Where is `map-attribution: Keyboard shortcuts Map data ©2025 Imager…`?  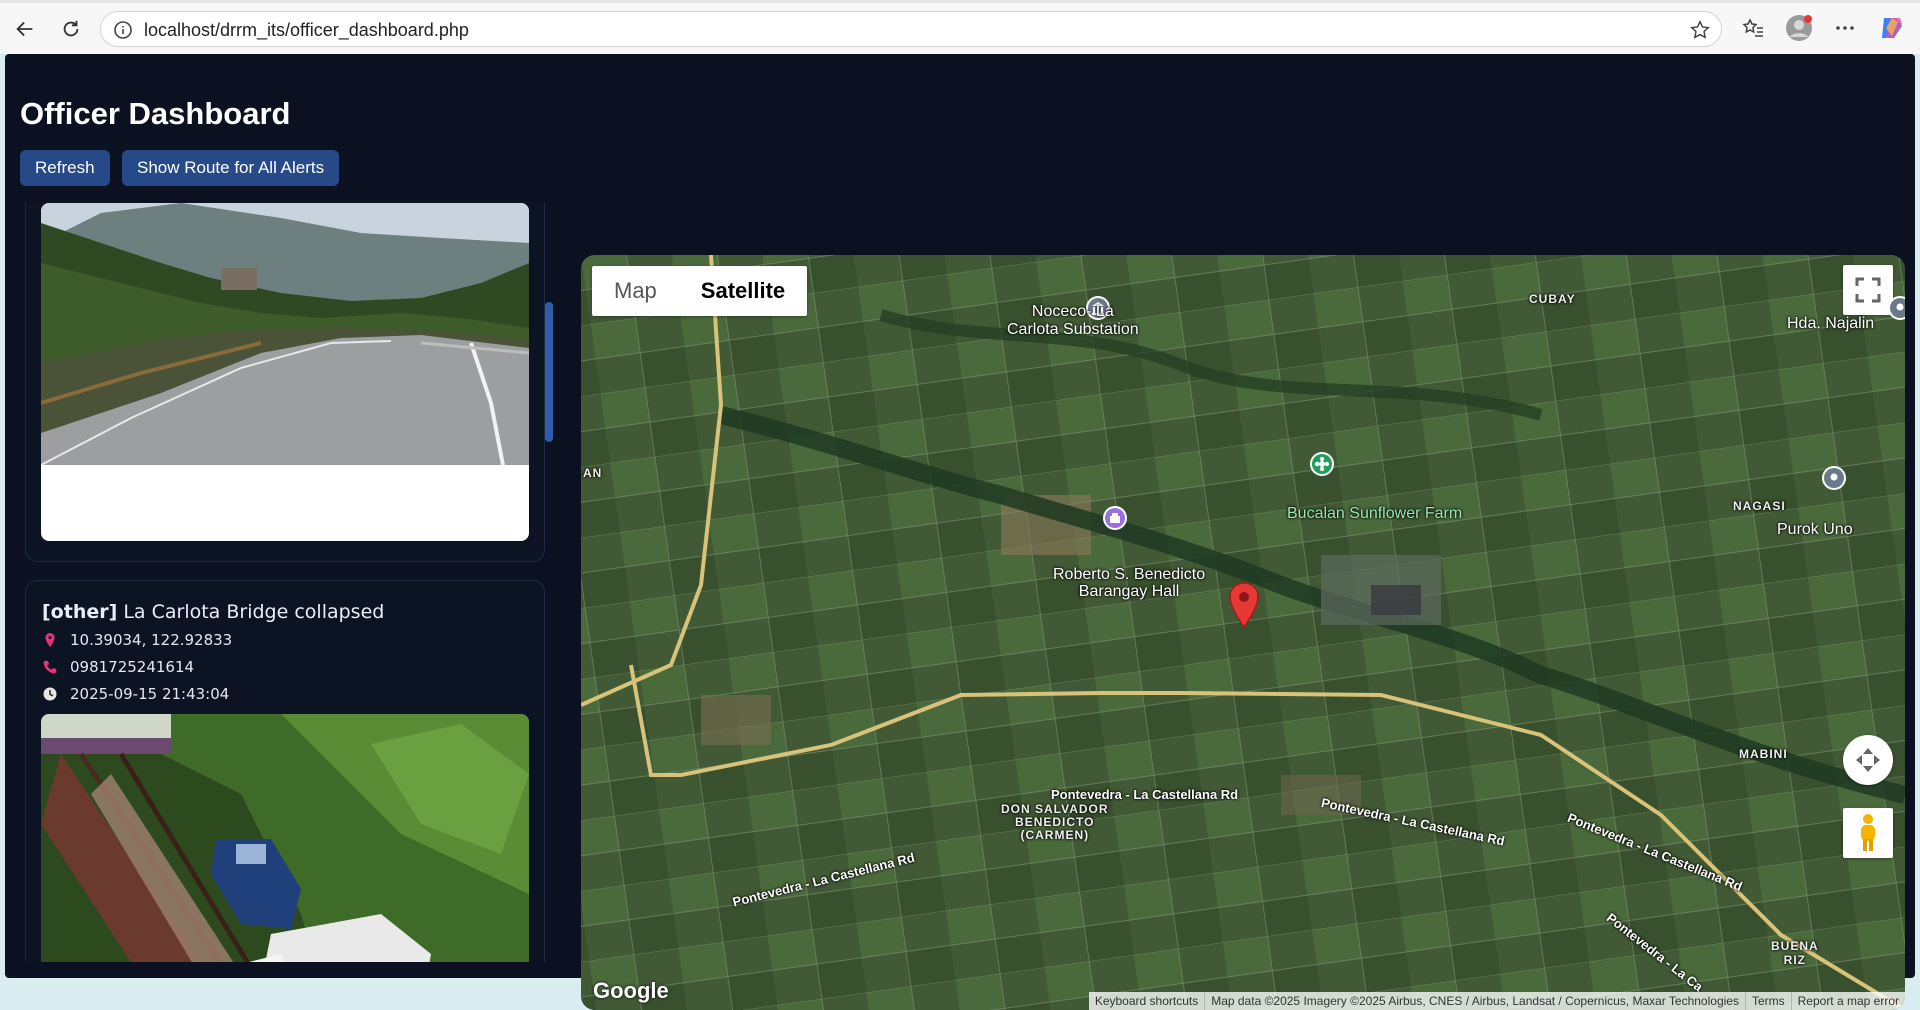
map-attribution: Keyboard shortcuts Map data ©2025 Imager… is located at coordinates (1496, 1001).